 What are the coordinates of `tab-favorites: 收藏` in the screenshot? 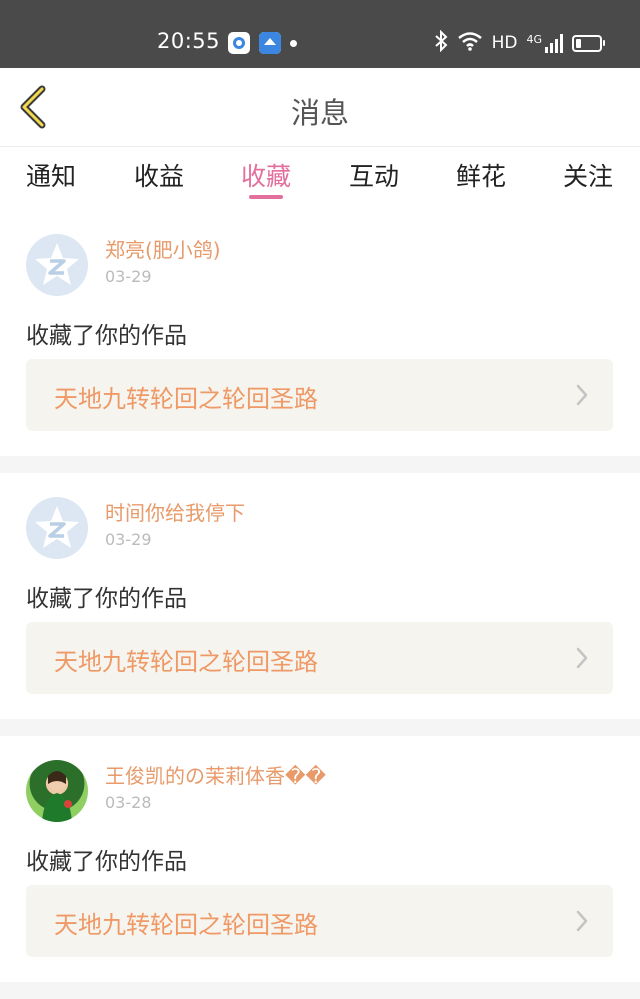 It's located at (266, 175).